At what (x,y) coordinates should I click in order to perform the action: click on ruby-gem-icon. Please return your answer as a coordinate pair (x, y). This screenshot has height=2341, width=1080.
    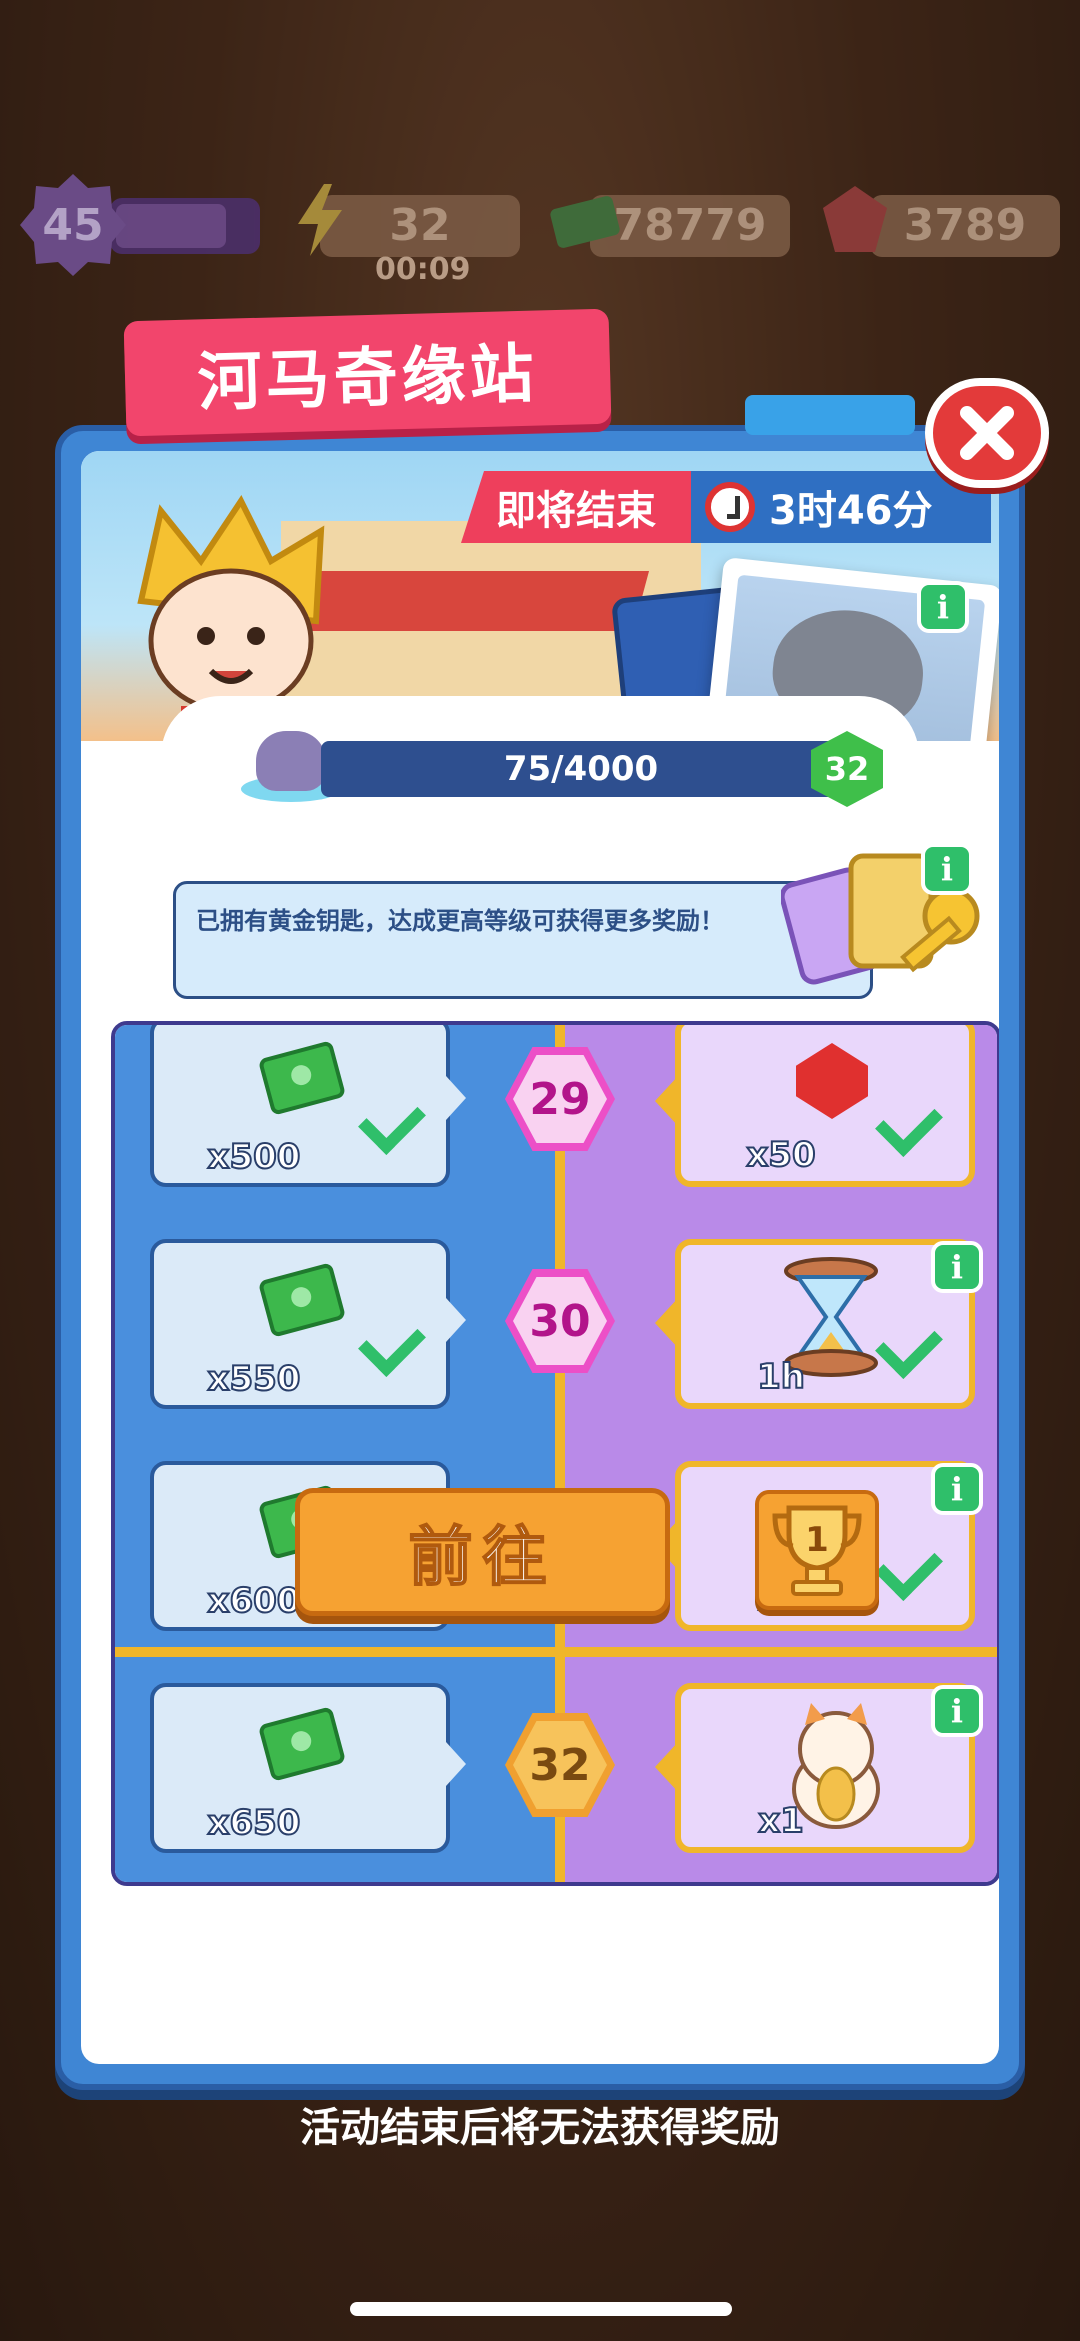
    Looking at the image, I should click on (855, 219).